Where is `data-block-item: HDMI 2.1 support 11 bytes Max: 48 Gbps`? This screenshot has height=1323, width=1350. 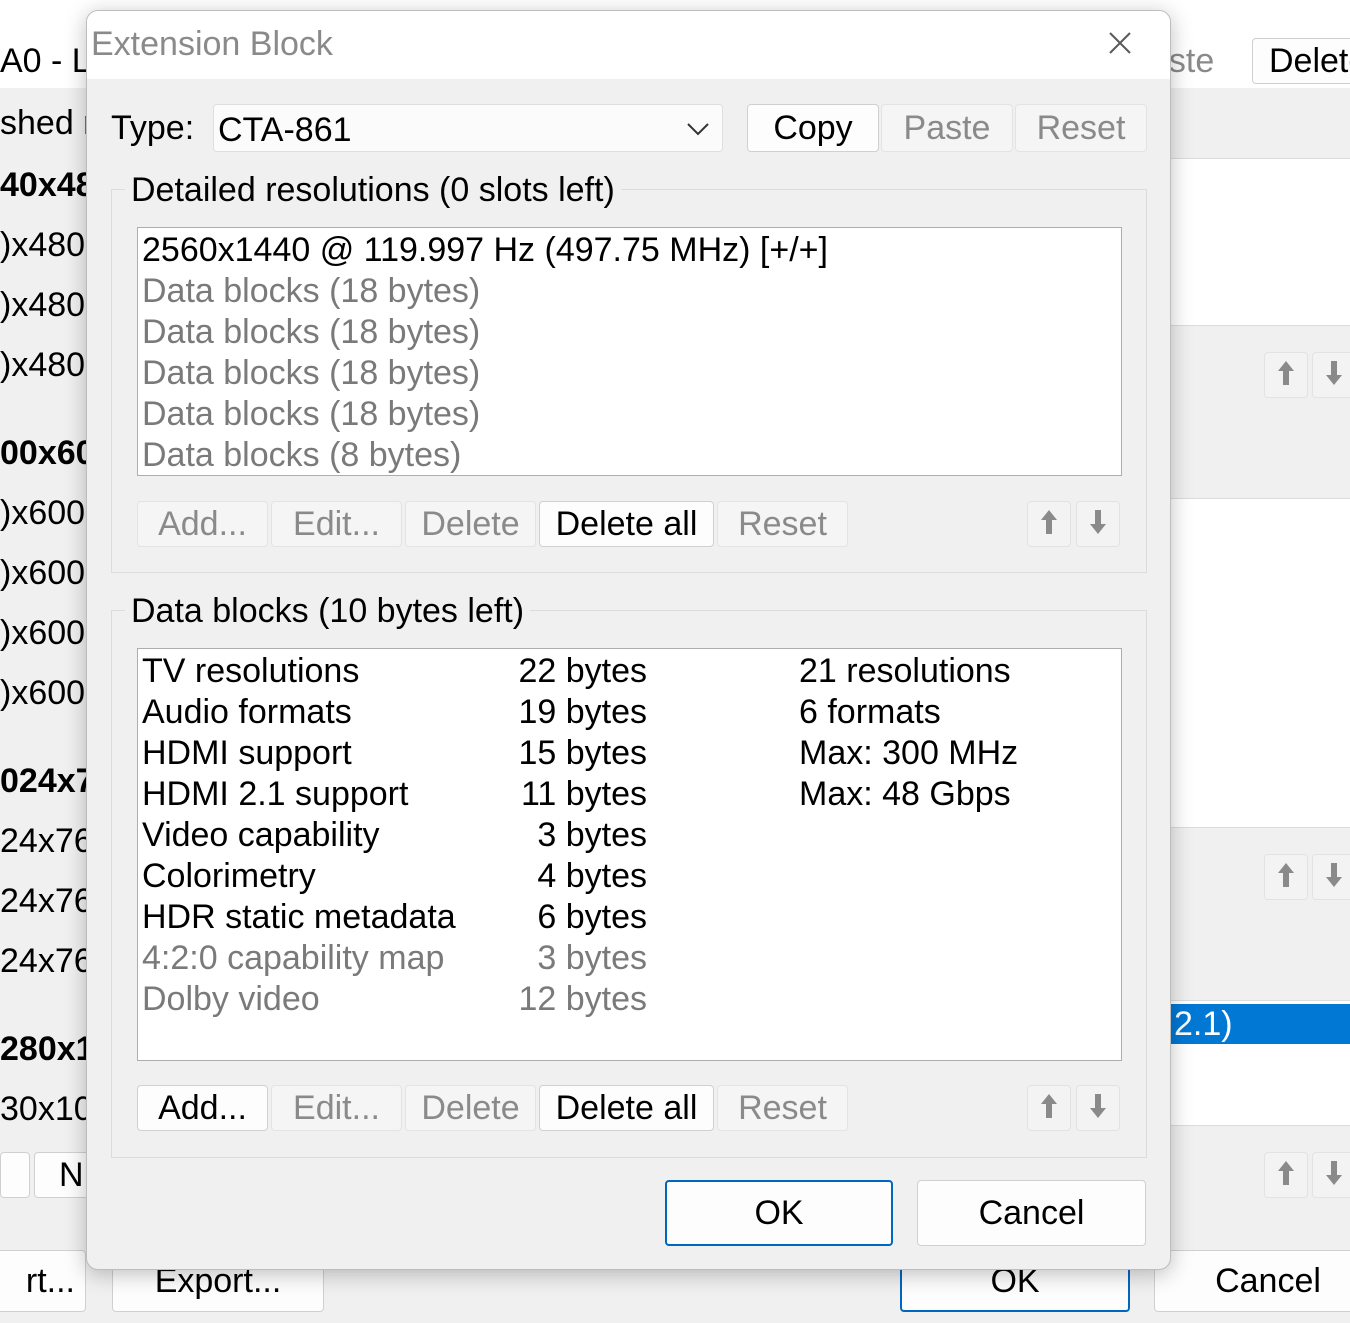
data-block-item: HDMI 2.1 support 11 bytes Max: 48 Gbps is located at coordinates (629, 794).